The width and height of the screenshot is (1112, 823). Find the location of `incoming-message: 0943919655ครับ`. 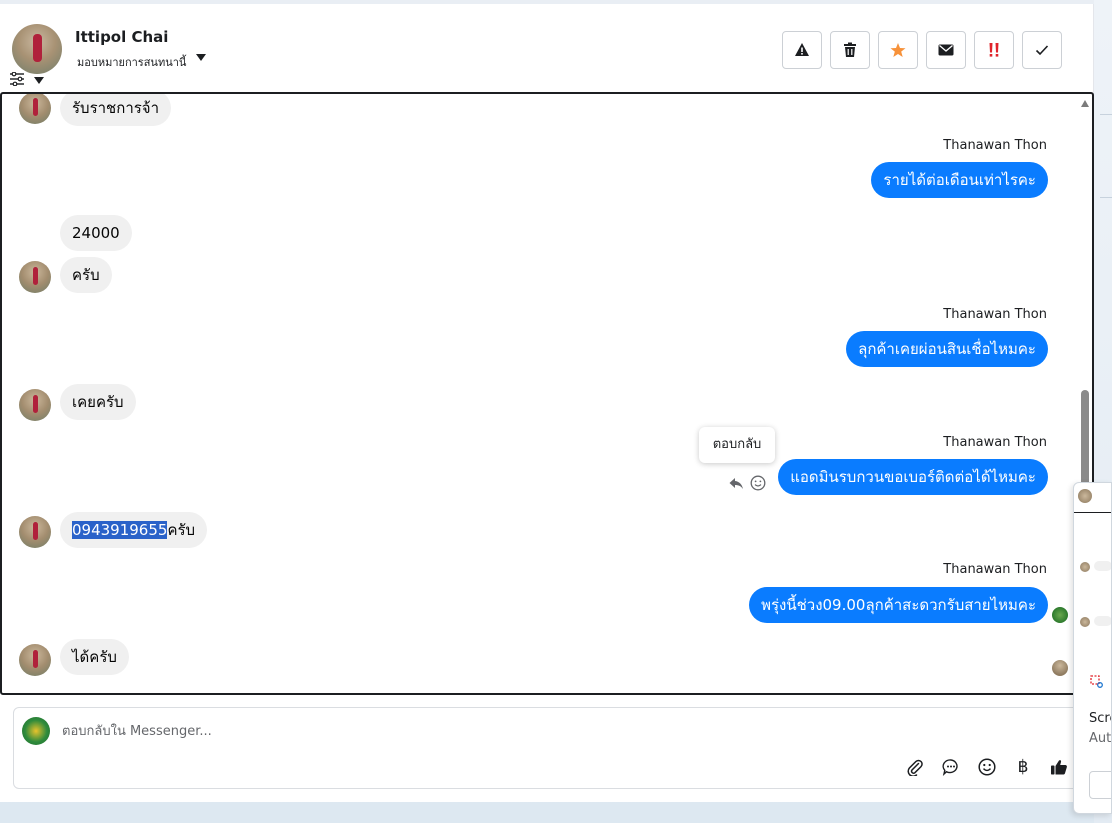

incoming-message: 0943919655ครับ is located at coordinates (134, 530).